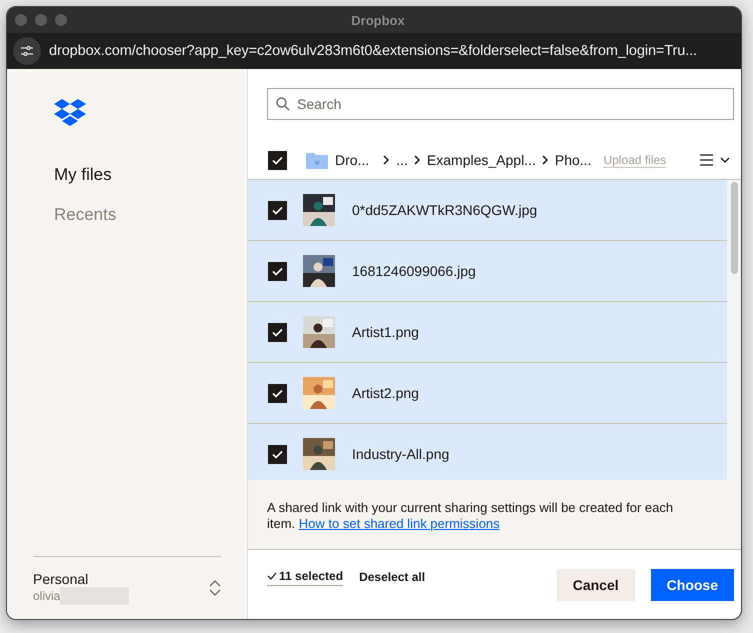 The image size is (753, 633). What do you see at coordinates (70, 113) in the screenshot?
I see `dropbox-logo` at bounding box center [70, 113].